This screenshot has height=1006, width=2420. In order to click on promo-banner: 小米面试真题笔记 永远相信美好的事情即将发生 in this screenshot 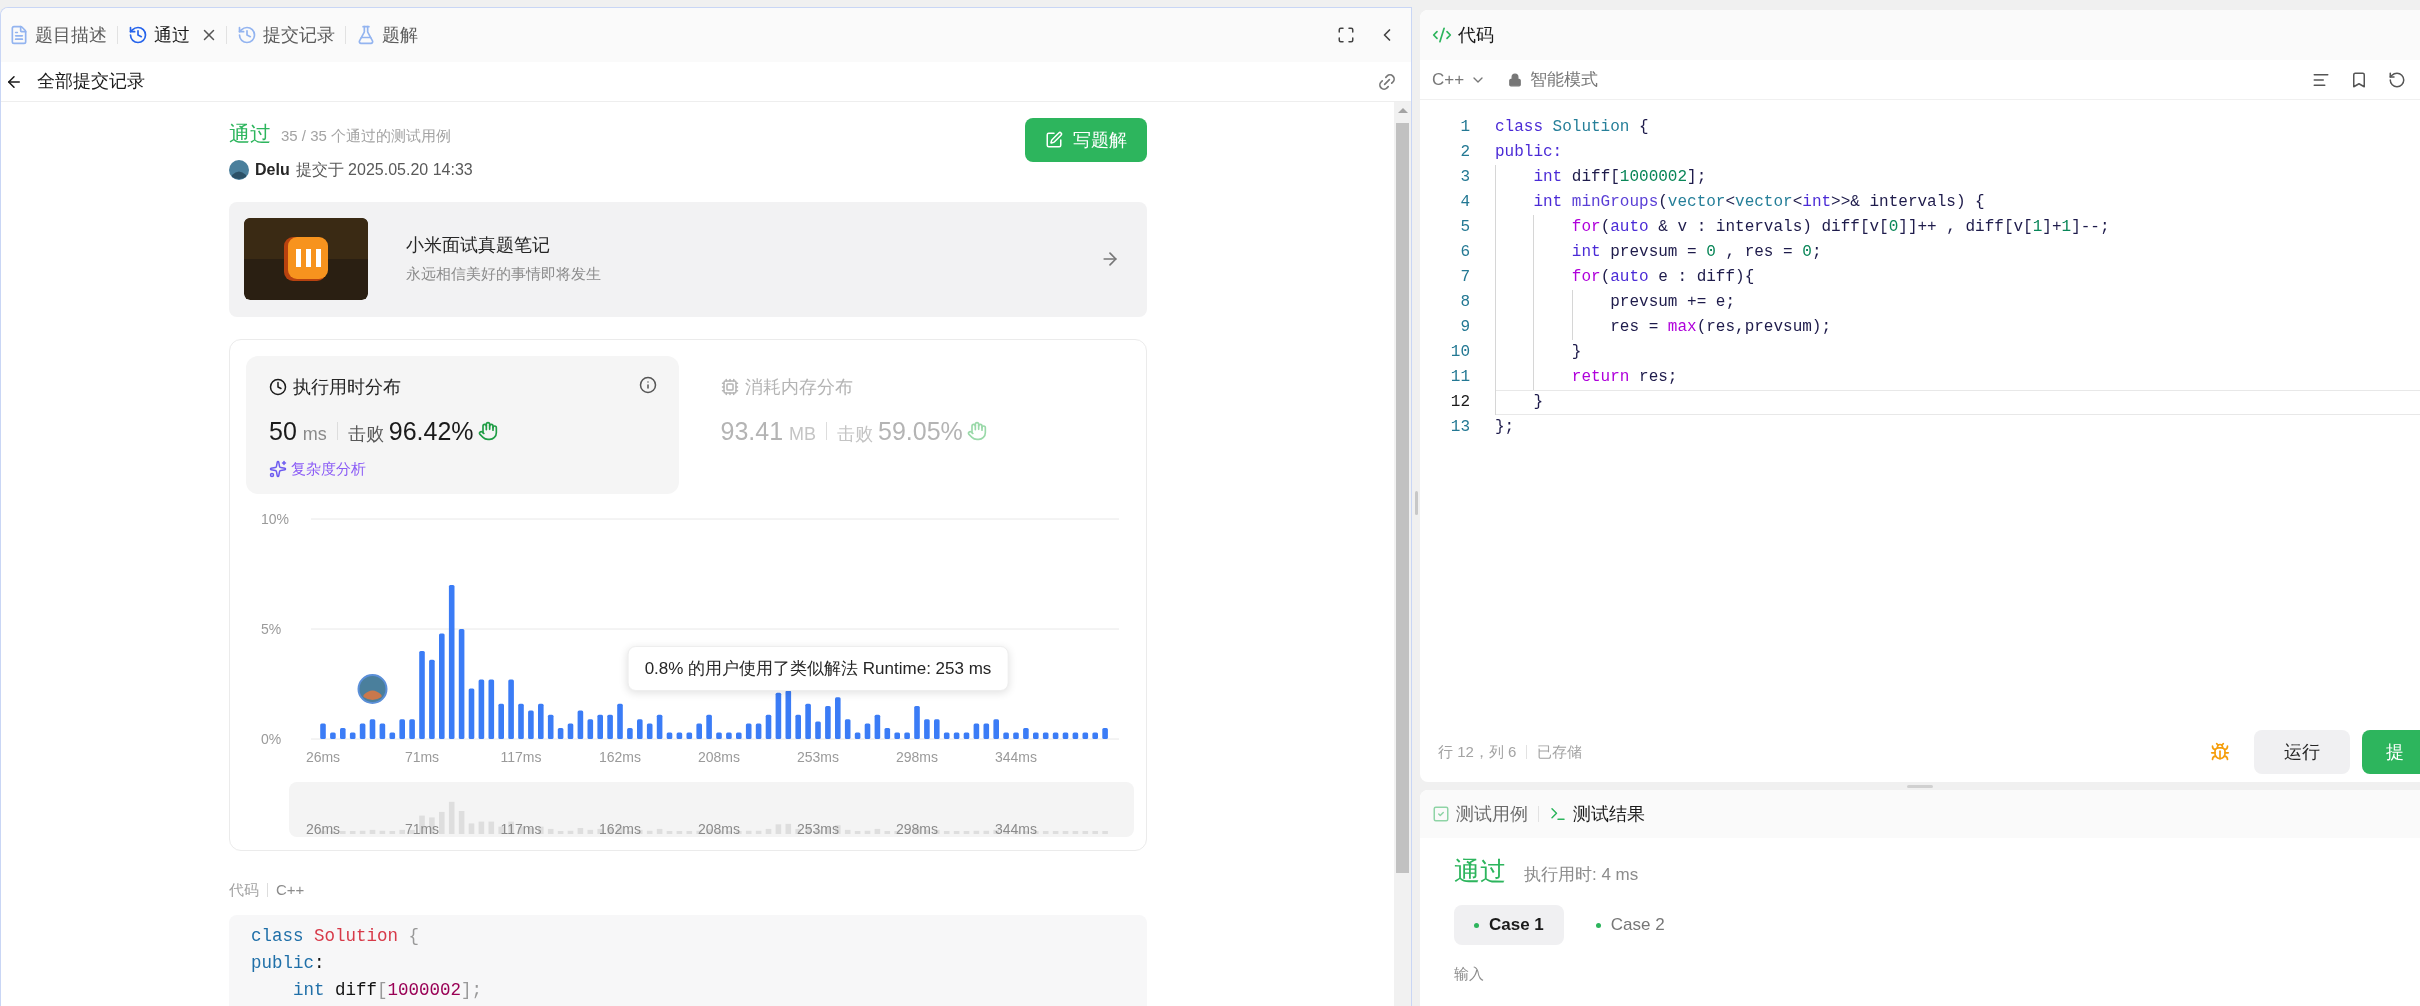, I will do `click(688, 259)`.